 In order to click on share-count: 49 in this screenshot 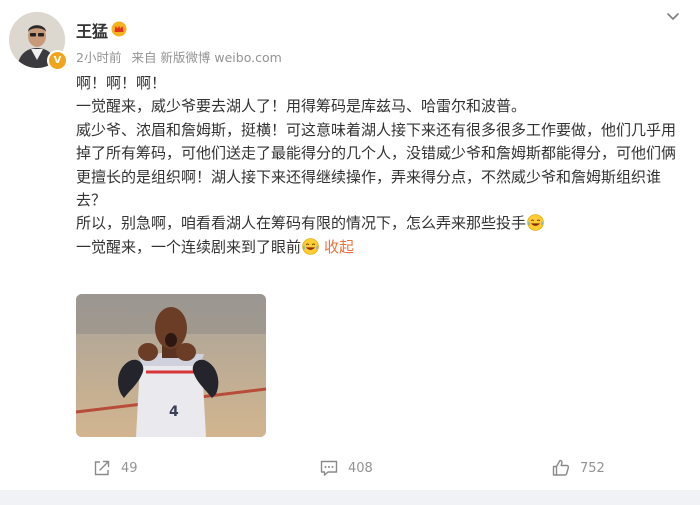, I will do `click(129, 468)`.